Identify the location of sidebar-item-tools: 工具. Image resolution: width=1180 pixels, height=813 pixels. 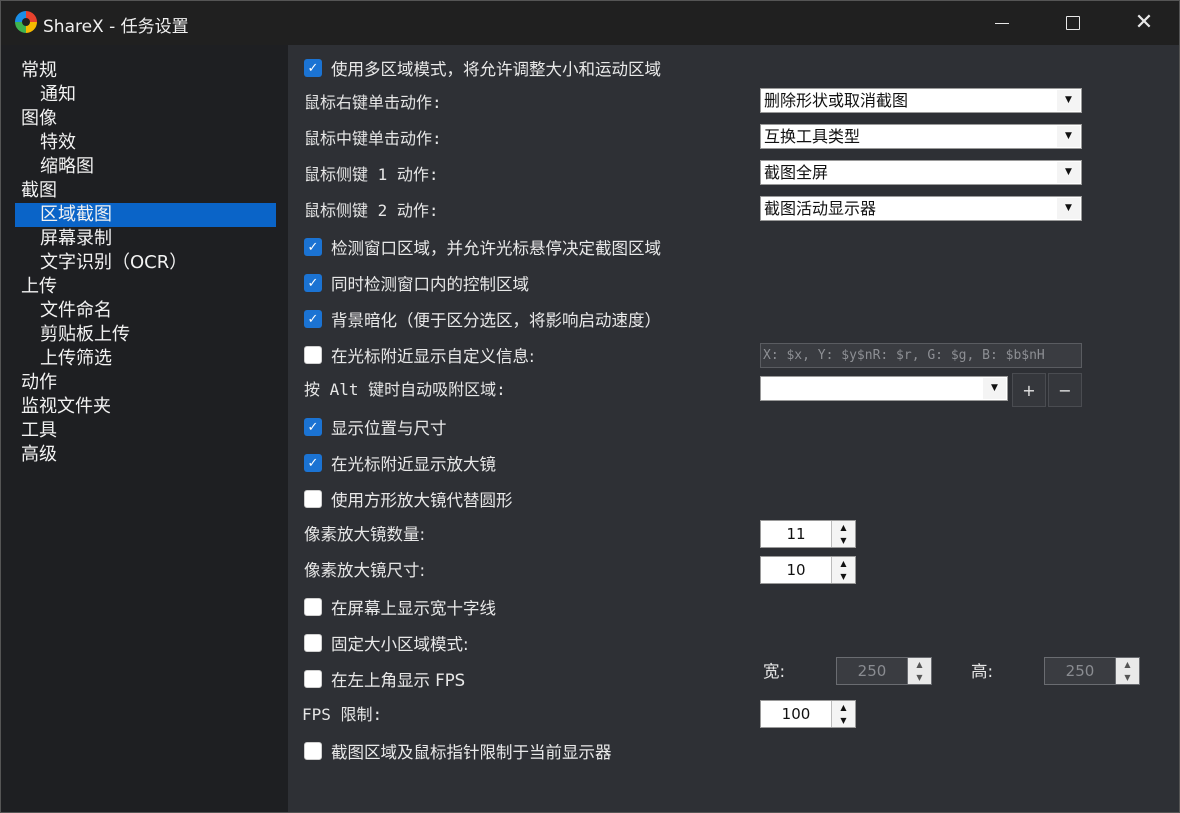
(39, 431).